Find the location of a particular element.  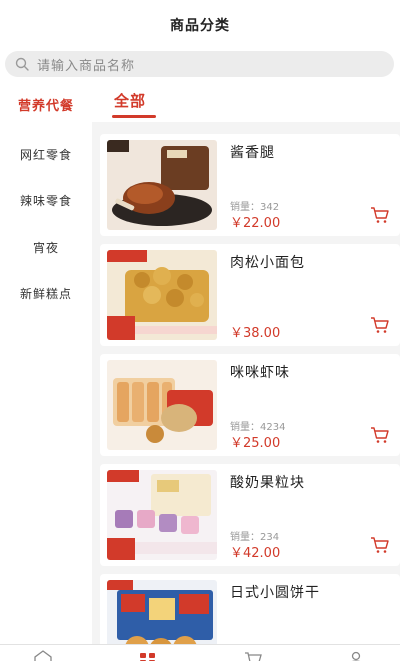

product-image-braised-leg is located at coordinates (162, 185).